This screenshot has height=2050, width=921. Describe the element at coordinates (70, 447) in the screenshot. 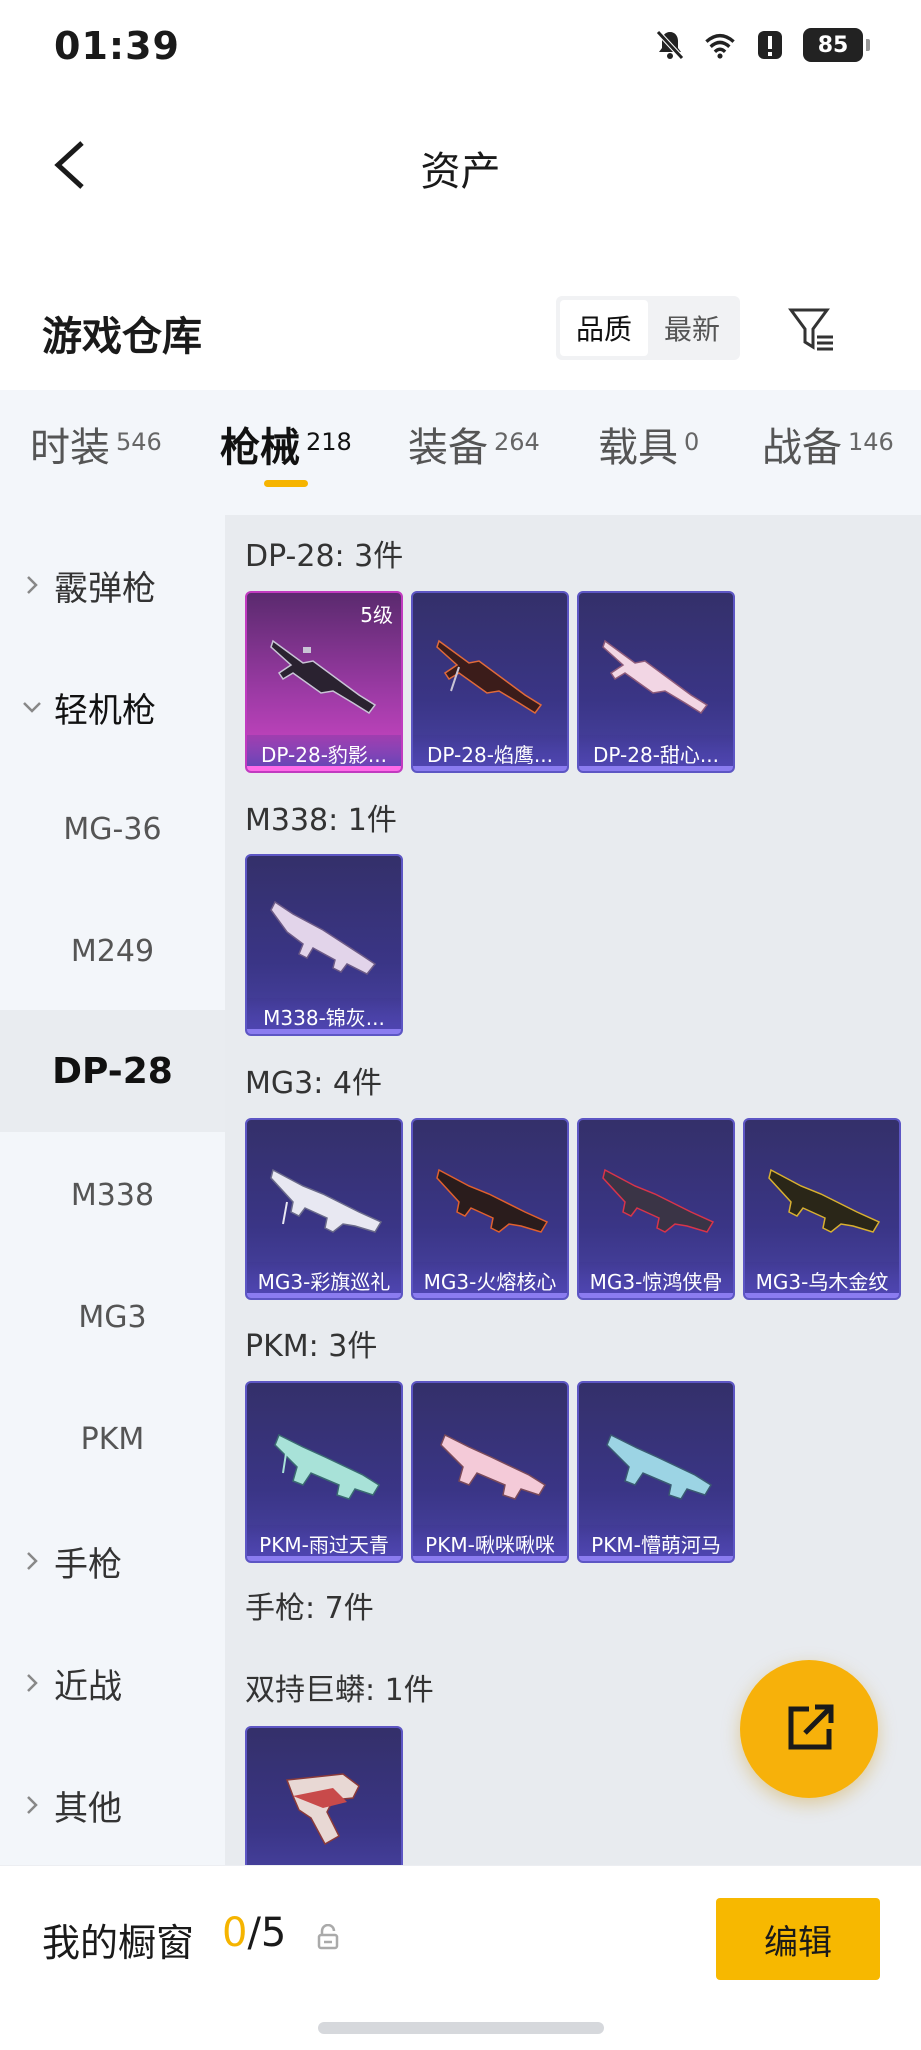

I see `tab-label: 时装` at that location.